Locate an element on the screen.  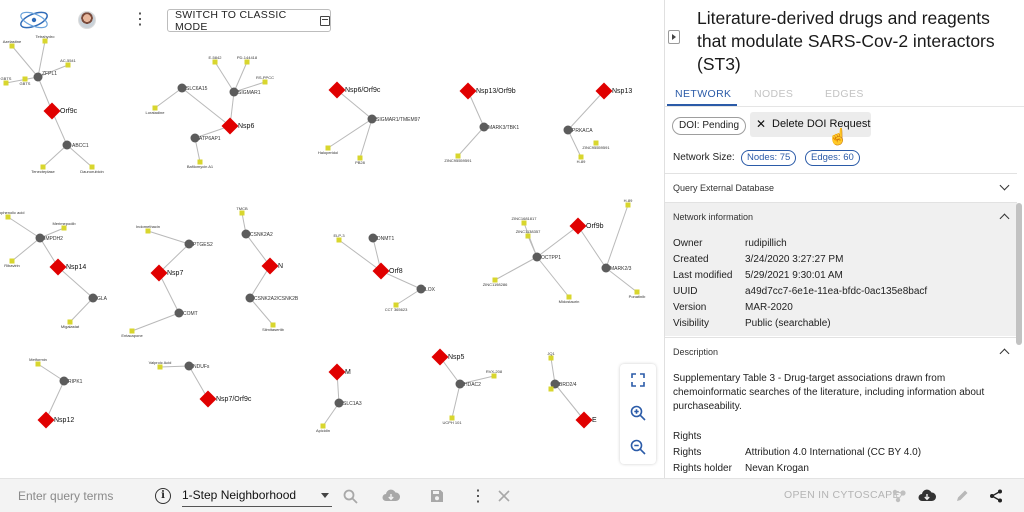
zoom-out-icon is located at coordinates (638, 447).